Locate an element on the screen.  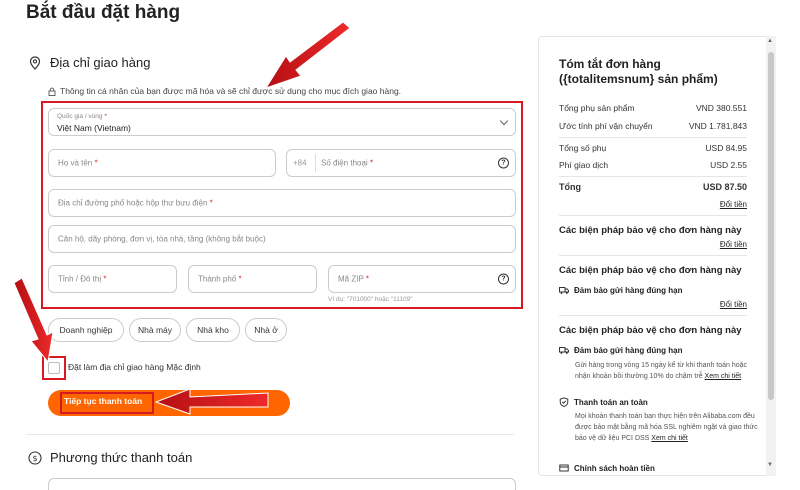
shipping-heading-label: Địa chỉ giao hàng is located at coordinates (100, 62).